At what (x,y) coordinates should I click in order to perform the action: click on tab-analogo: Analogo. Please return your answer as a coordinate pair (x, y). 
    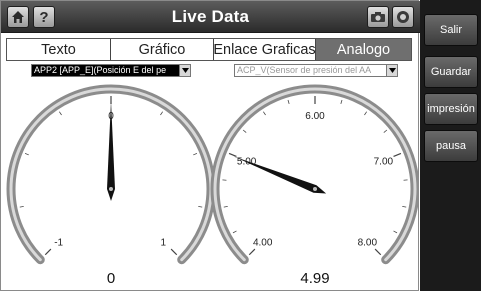
    Looking at the image, I should click on (363, 49).